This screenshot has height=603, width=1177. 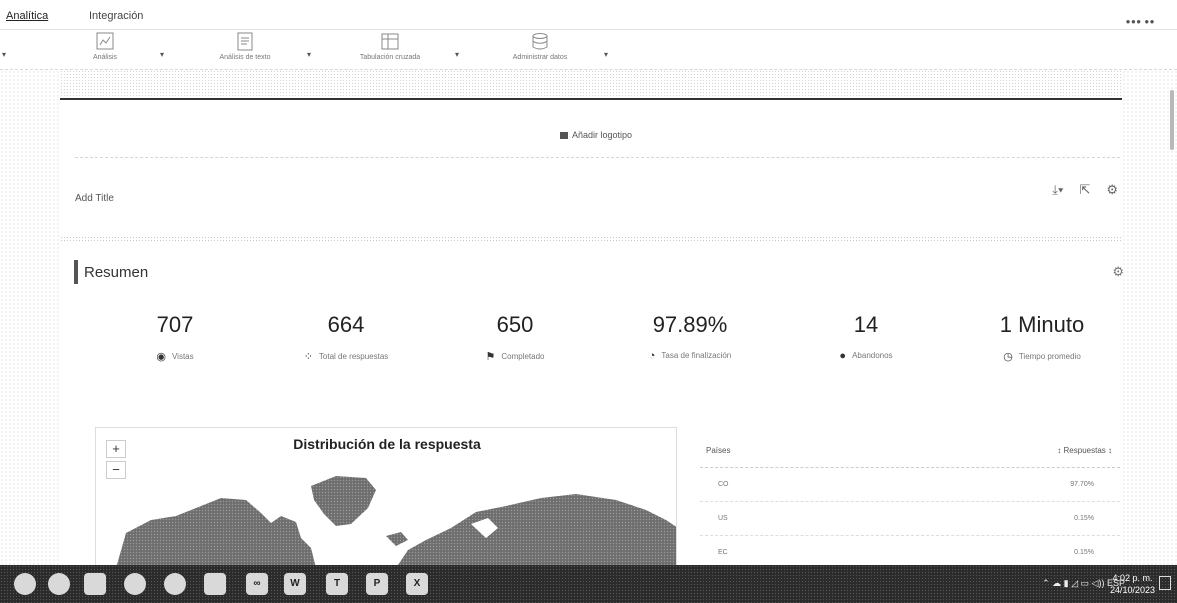 What do you see at coordinates (245, 57) in the screenshot?
I see `tool-label: Análisis de texto` at bounding box center [245, 57].